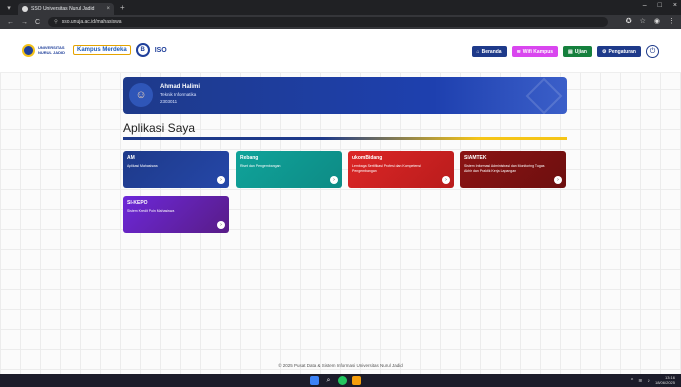 The height and width of the screenshot is (387, 681). I want to click on app-card-si-kepo: SI-KEPO Sistem Kredit Poin Mahasiswa ›, so click(176, 214).